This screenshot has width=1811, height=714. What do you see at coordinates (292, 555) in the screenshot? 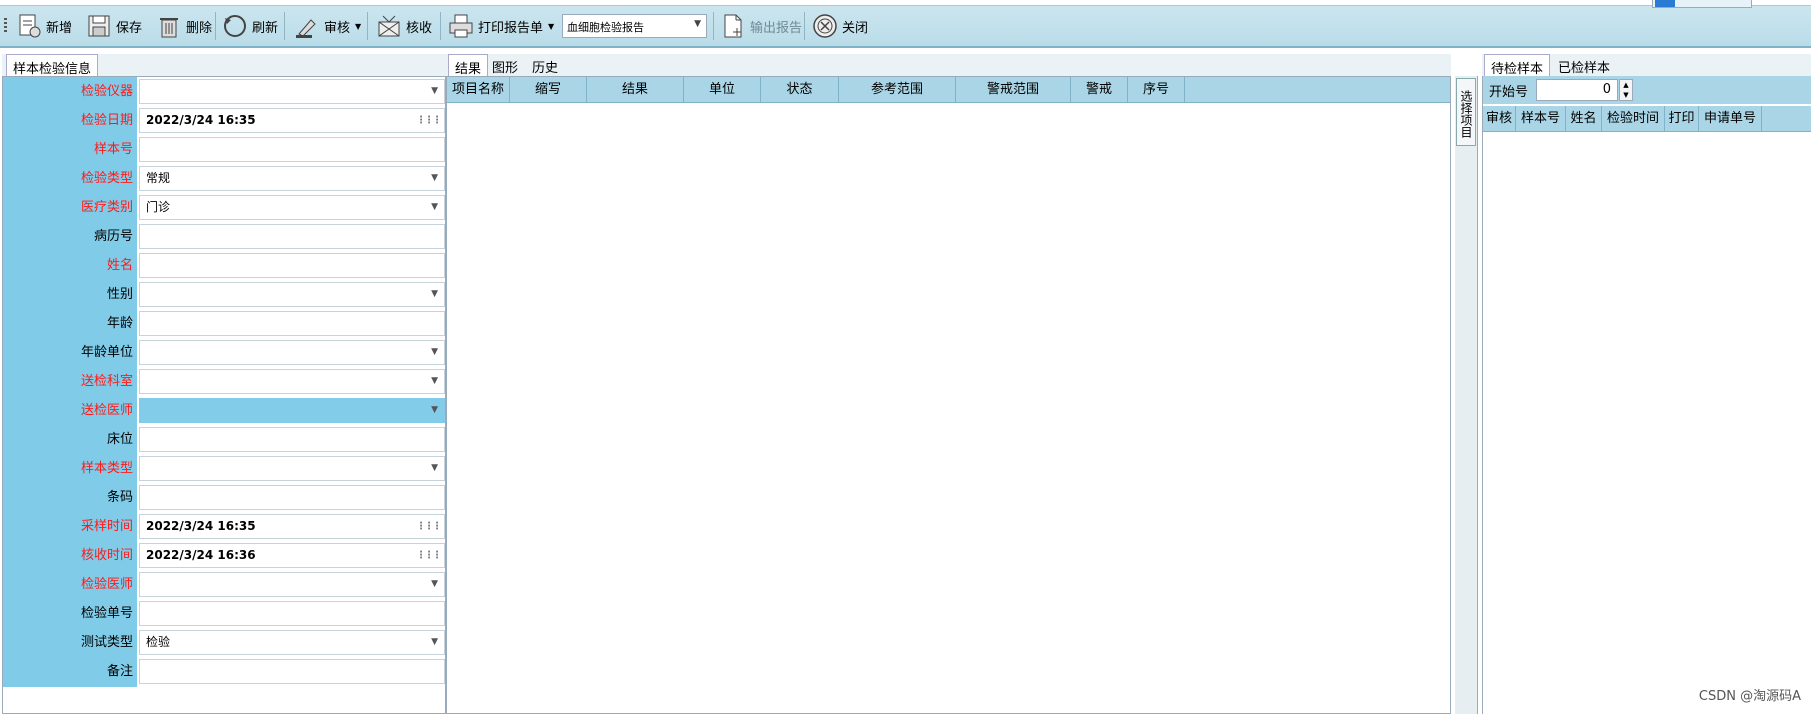
I see `field-datetime: 2022/3/24 16:36 ⋮⋮⋮` at bounding box center [292, 555].